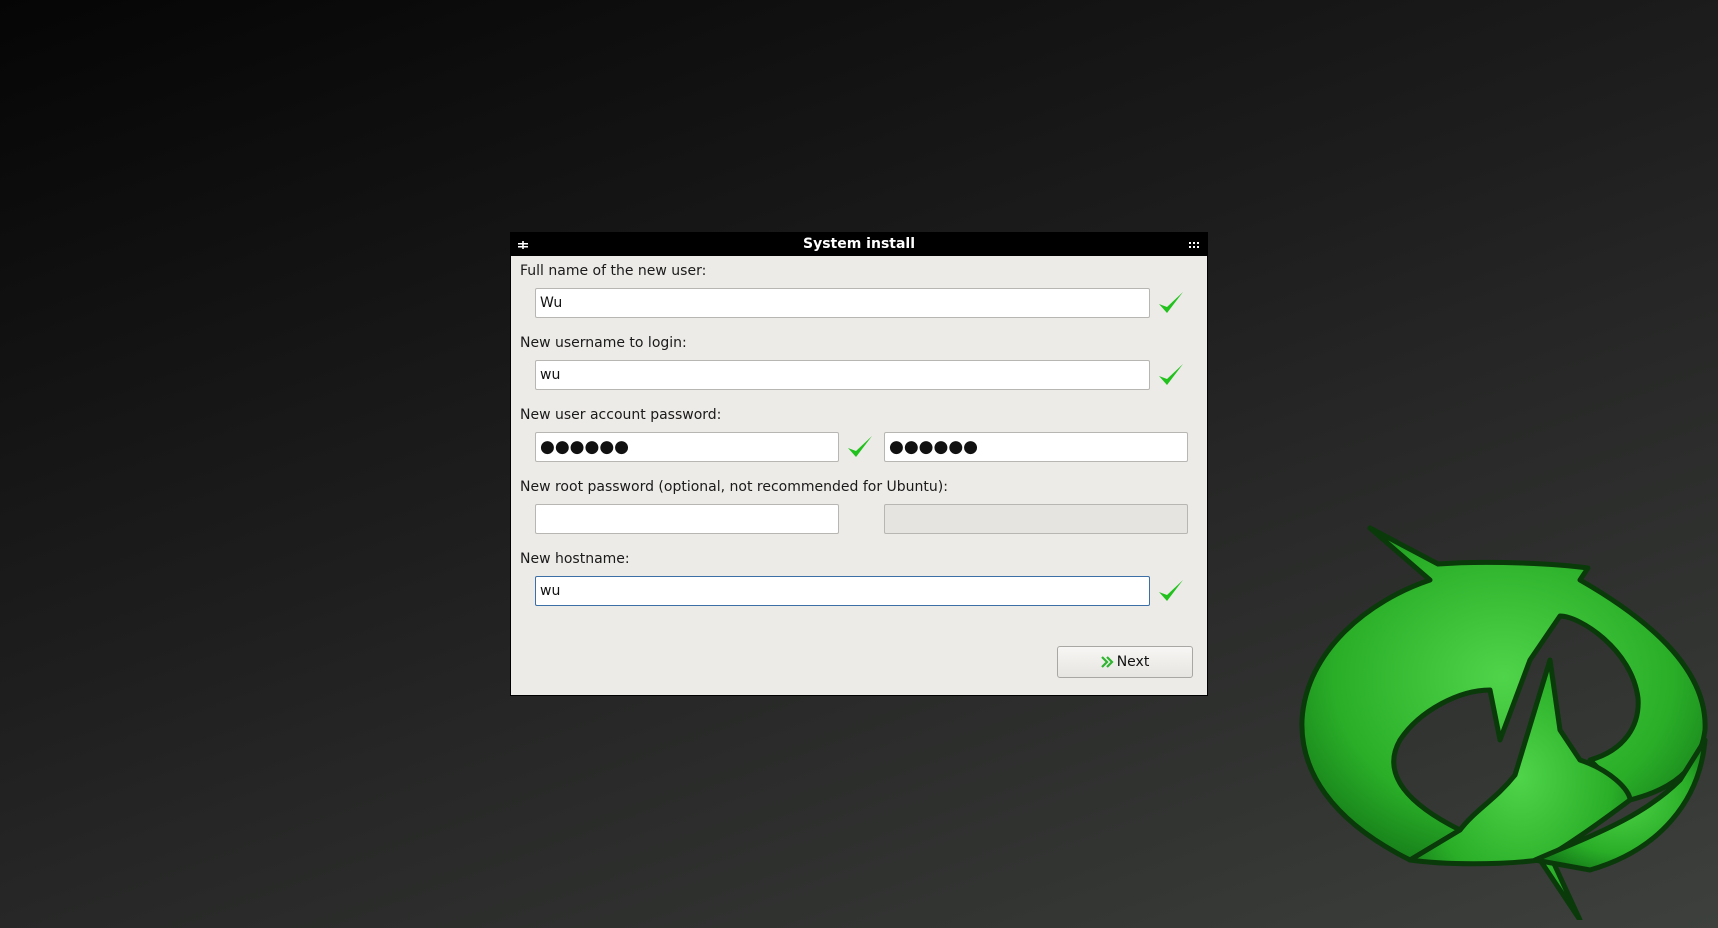 This screenshot has height=928, width=1718. I want to click on next-button: Next, so click(1125, 662).